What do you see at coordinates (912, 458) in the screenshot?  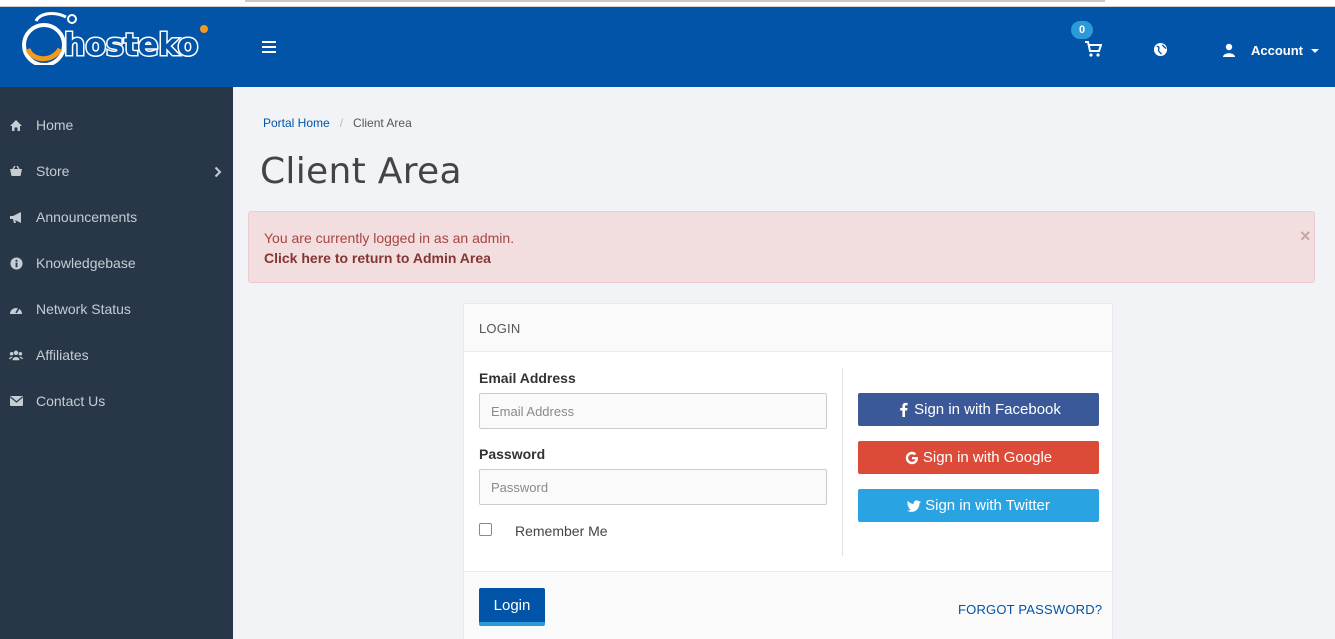 I see `google-icon` at bounding box center [912, 458].